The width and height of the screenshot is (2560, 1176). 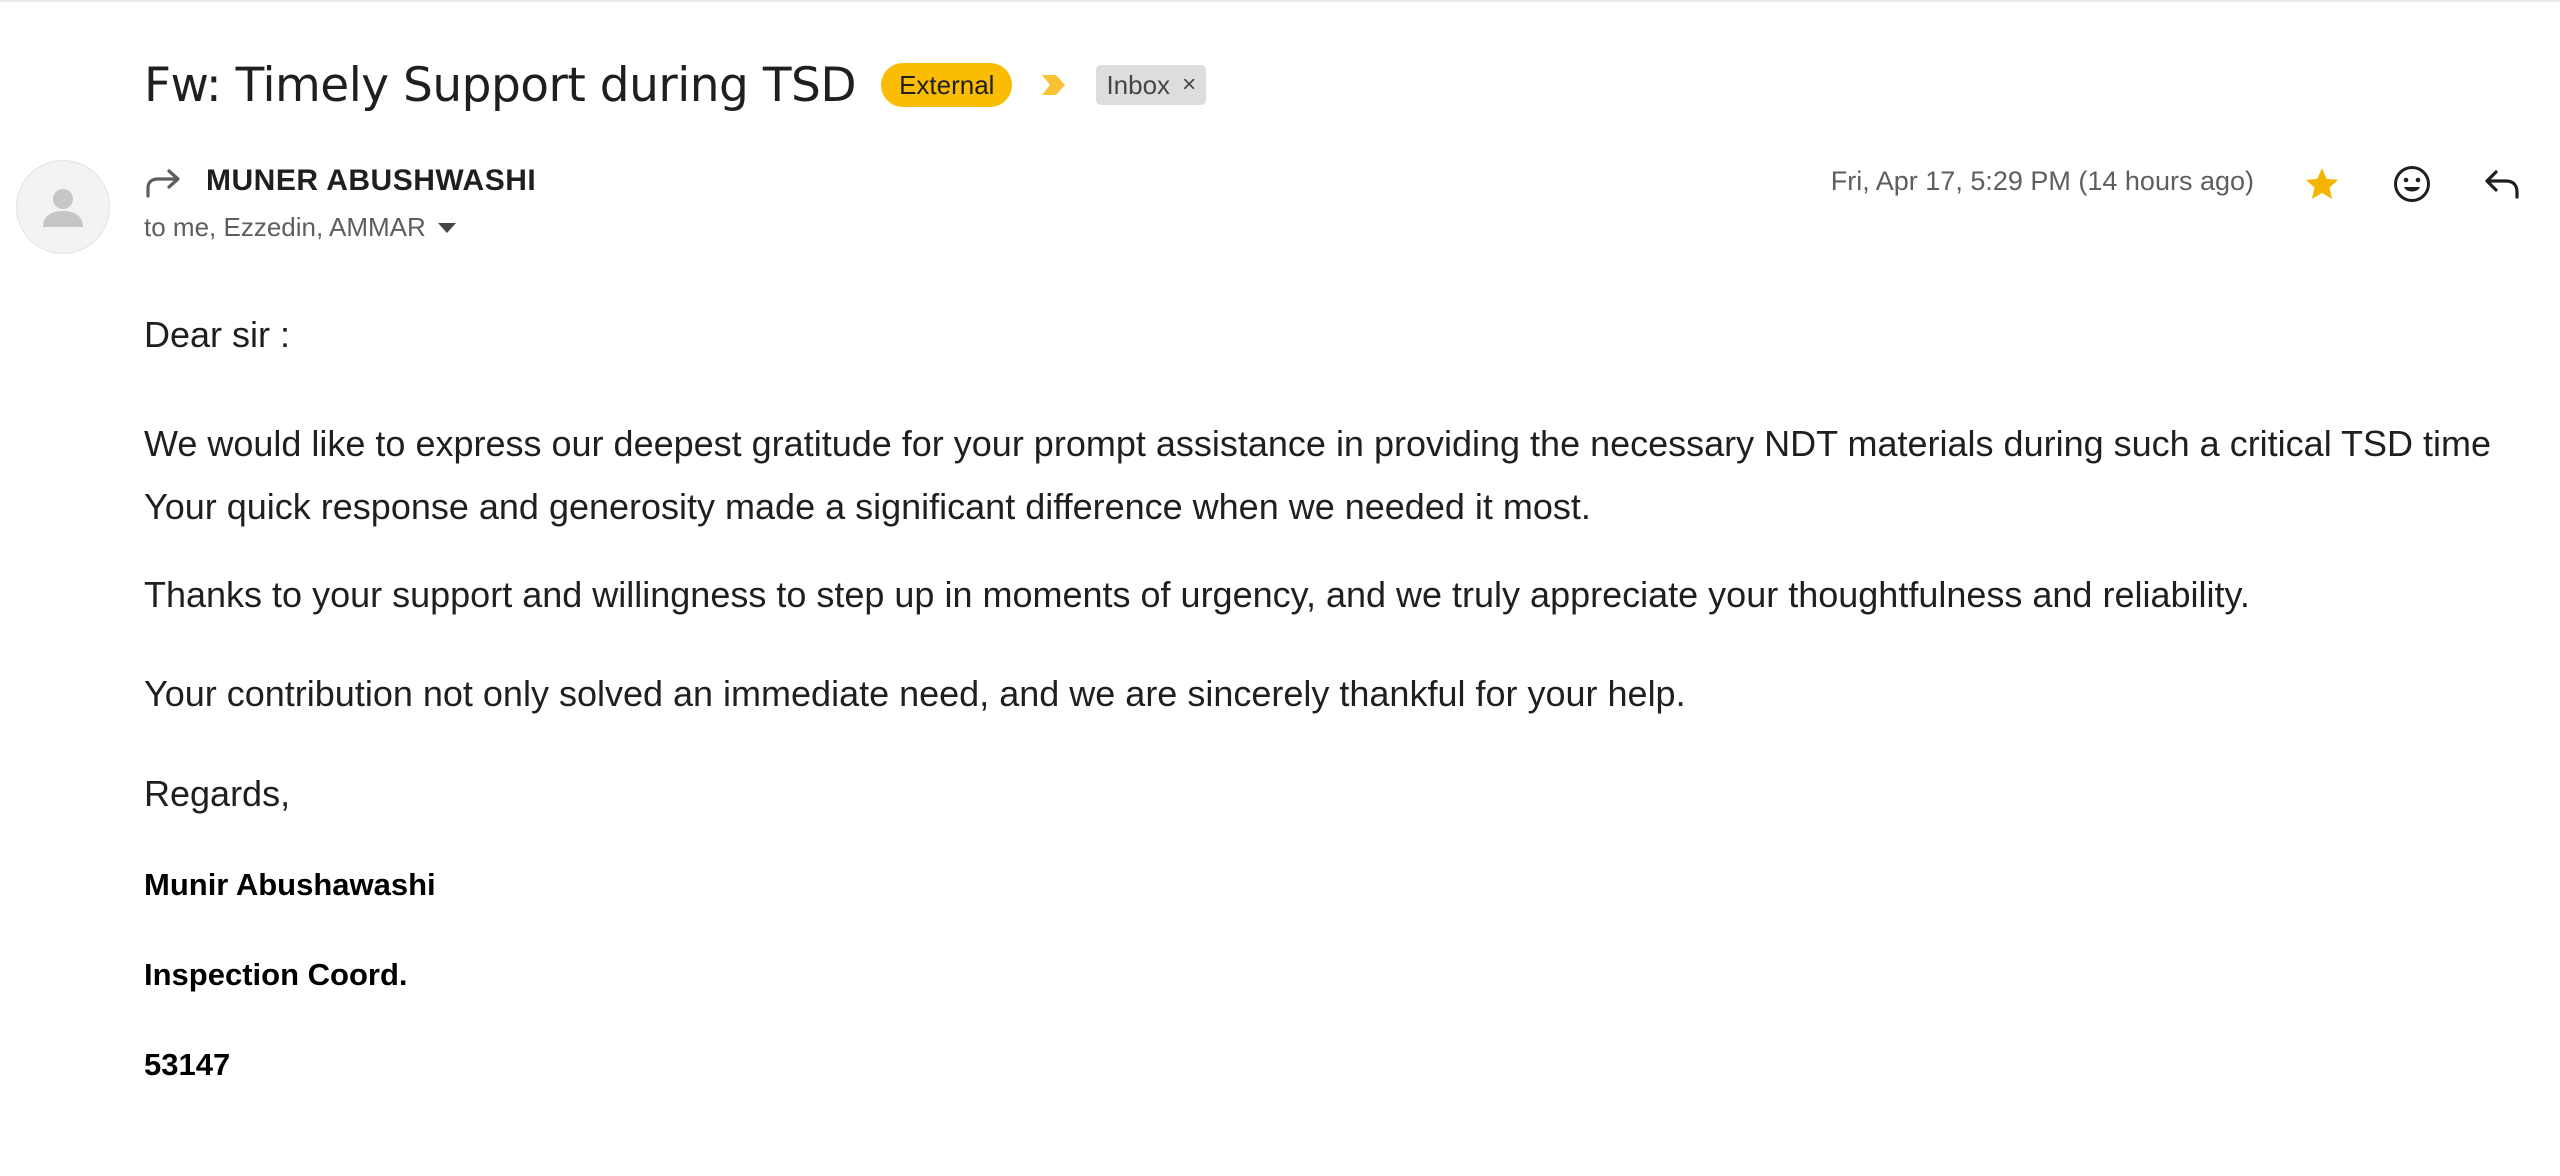 I want to click on importance-marker-icon, so click(x=1054, y=85).